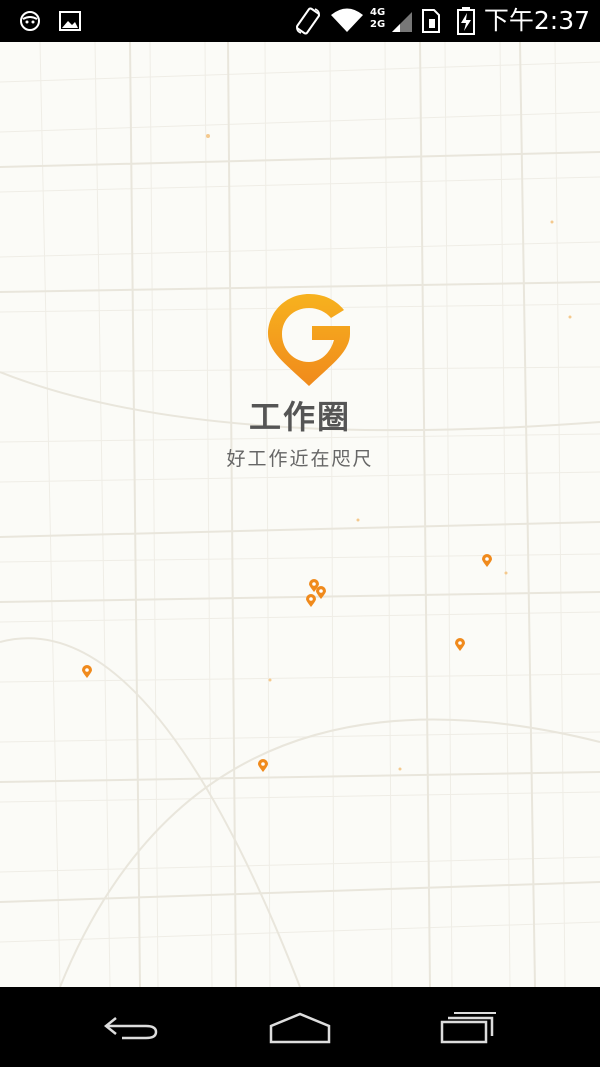 The height and width of the screenshot is (1067, 600). I want to click on rotate-icon, so click(308, 21).